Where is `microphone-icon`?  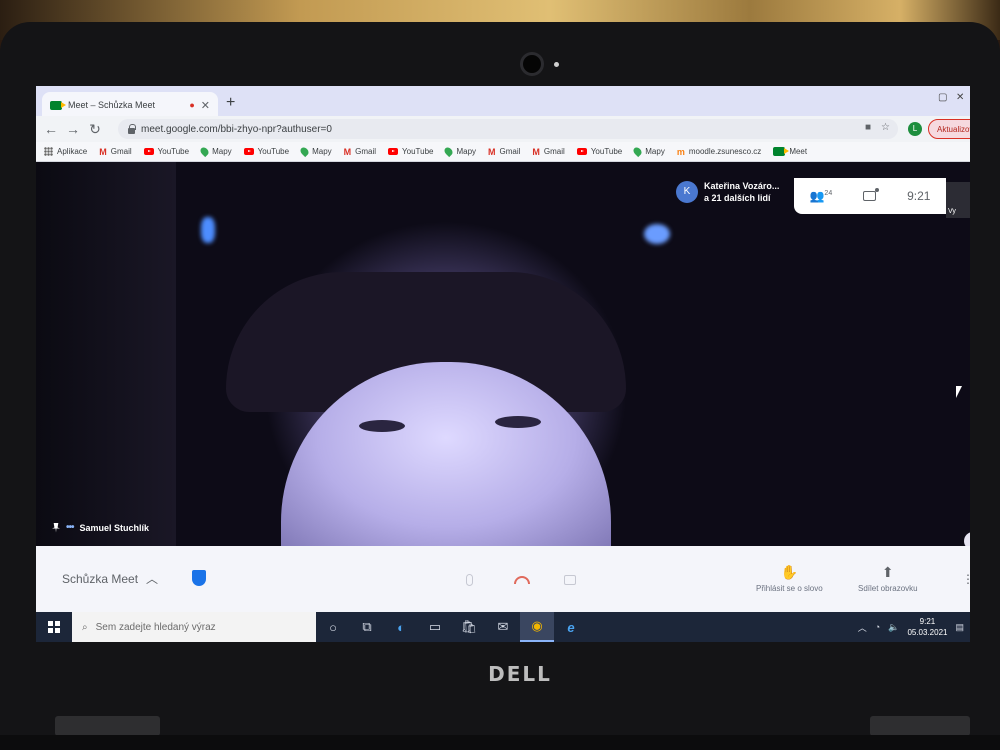
microphone-icon is located at coordinates (469, 580).